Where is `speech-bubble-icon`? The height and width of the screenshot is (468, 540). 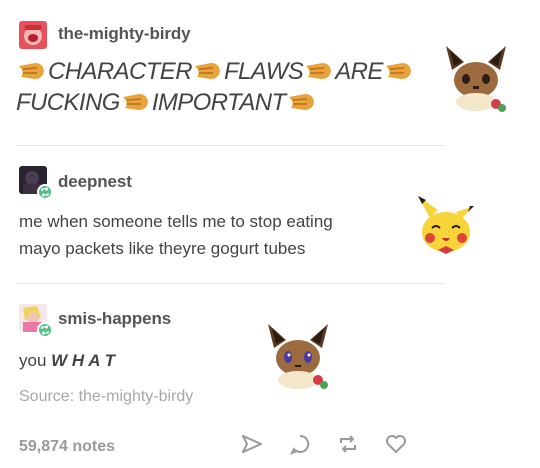 speech-bubble-icon is located at coordinates (299, 444).